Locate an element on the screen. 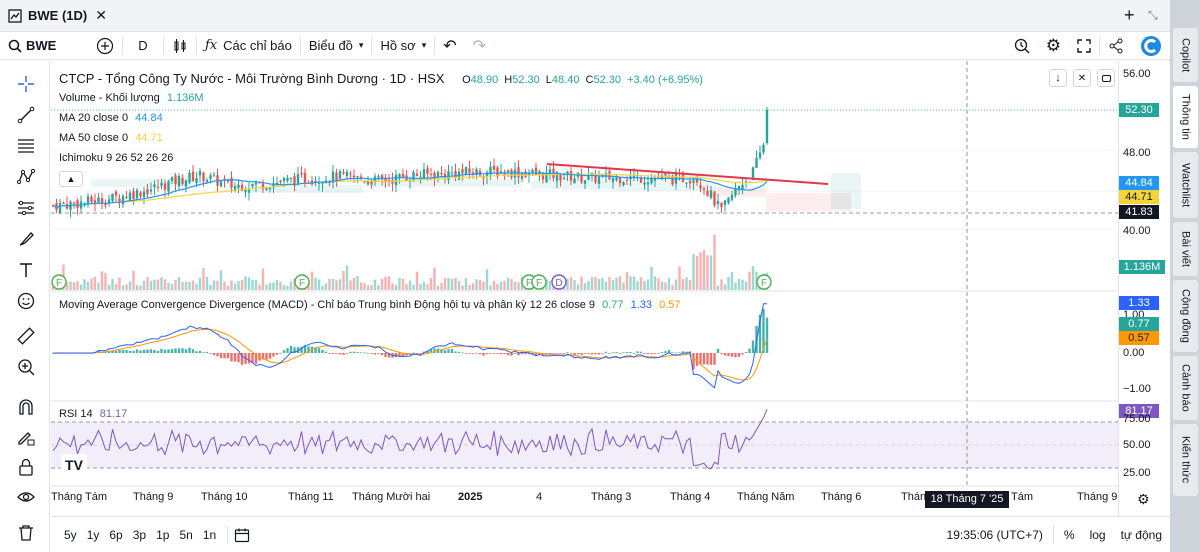  ichimoku-legend: Ichimoku 9 26 52 26 26 is located at coordinates (116, 158).